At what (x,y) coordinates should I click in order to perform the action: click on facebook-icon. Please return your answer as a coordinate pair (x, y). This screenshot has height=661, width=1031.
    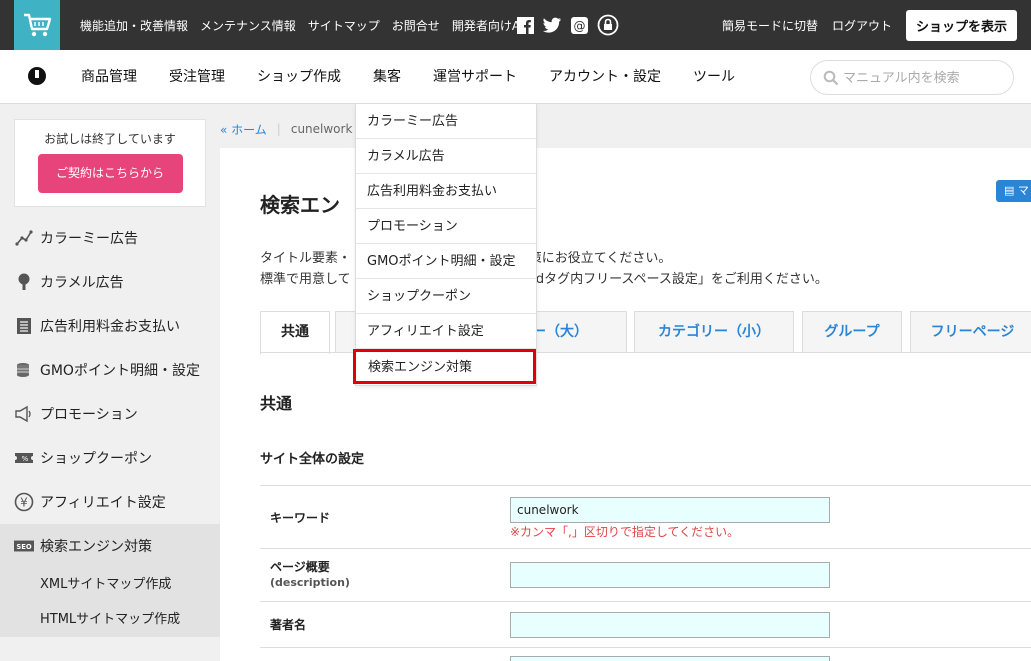
    Looking at the image, I should click on (525, 25).